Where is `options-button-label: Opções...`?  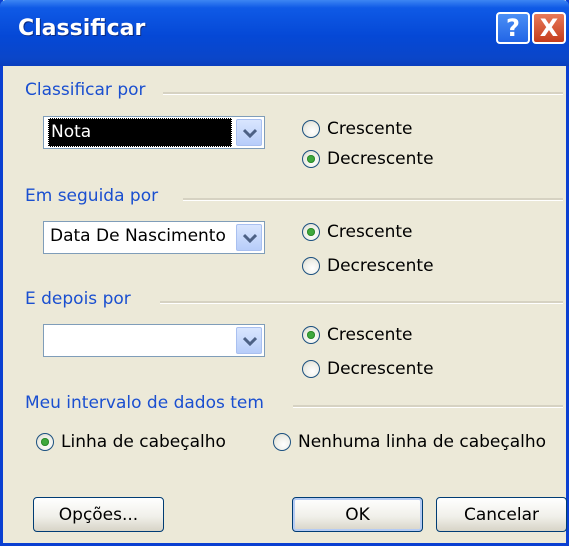 options-button-label: Opções... is located at coordinates (98, 514).